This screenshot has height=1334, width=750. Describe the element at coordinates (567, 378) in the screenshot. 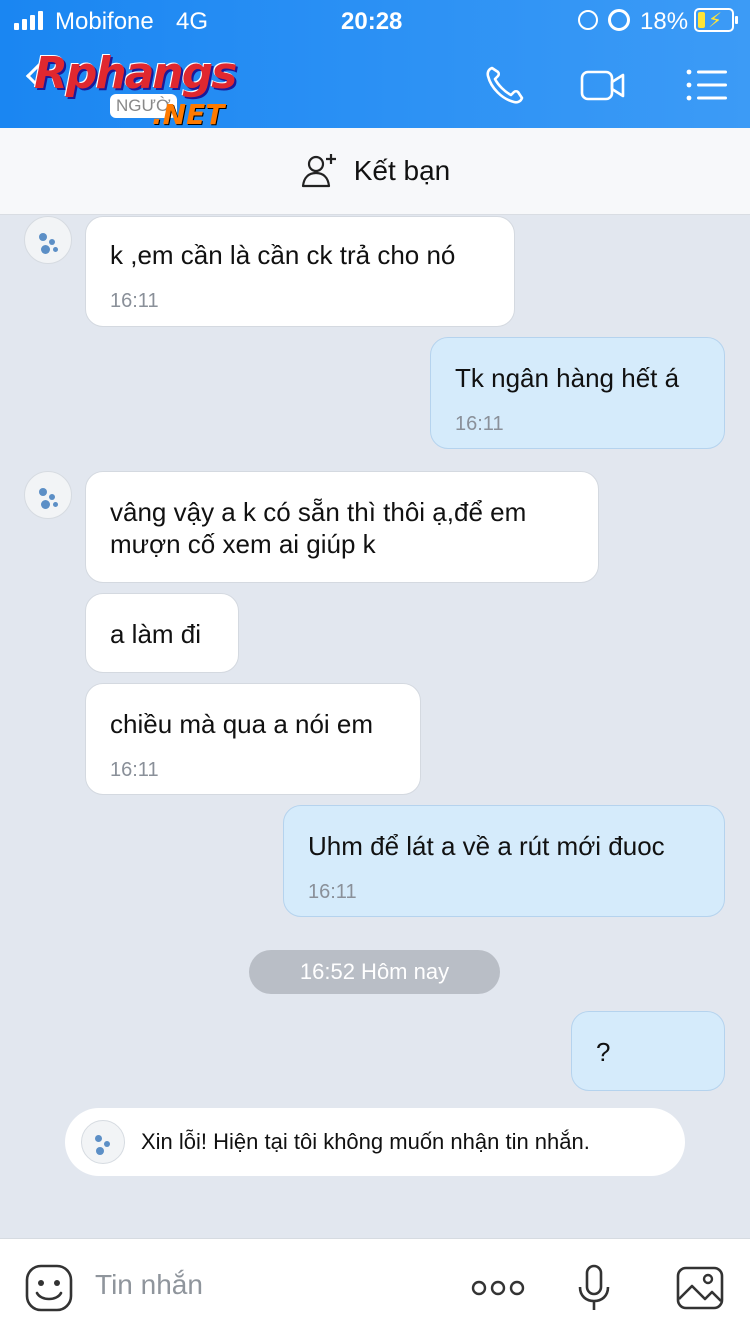

I see `message-text: Tk ngân hàng hết á` at that location.